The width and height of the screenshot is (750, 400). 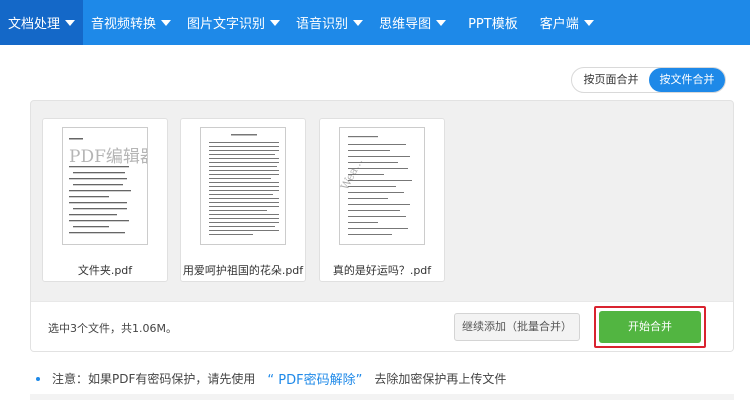 What do you see at coordinates (382, 270) in the screenshot?
I see `file-name: 真的是好运吗？.pdf` at bounding box center [382, 270].